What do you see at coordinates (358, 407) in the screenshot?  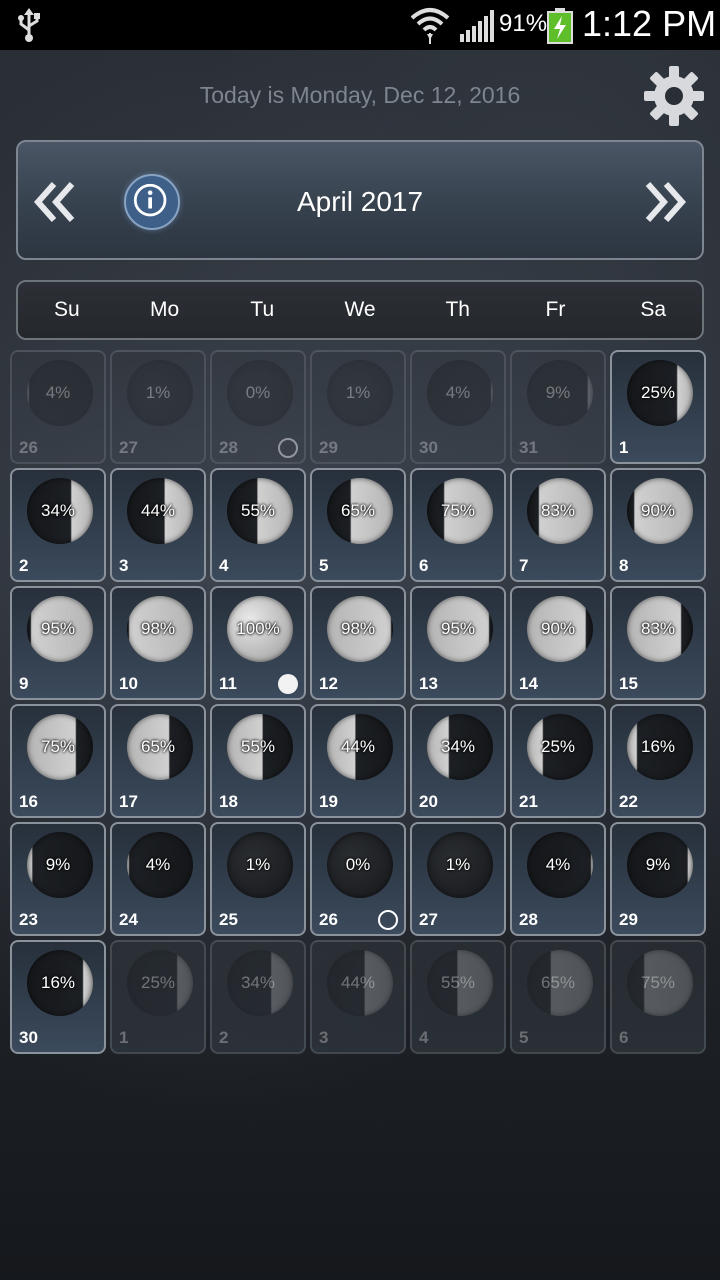 I see `day-cell: 1% 29` at bounding box center [358, 407].